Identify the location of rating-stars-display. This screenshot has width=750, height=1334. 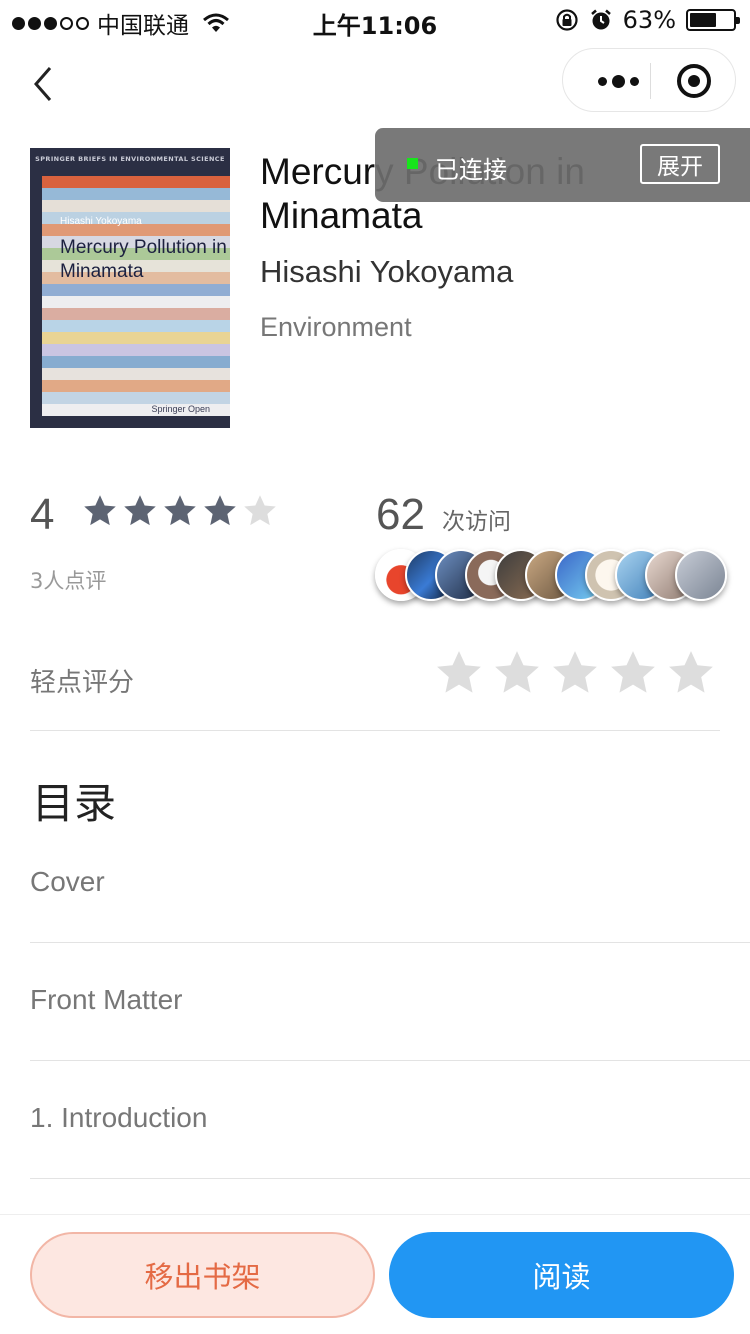
(180, 511).